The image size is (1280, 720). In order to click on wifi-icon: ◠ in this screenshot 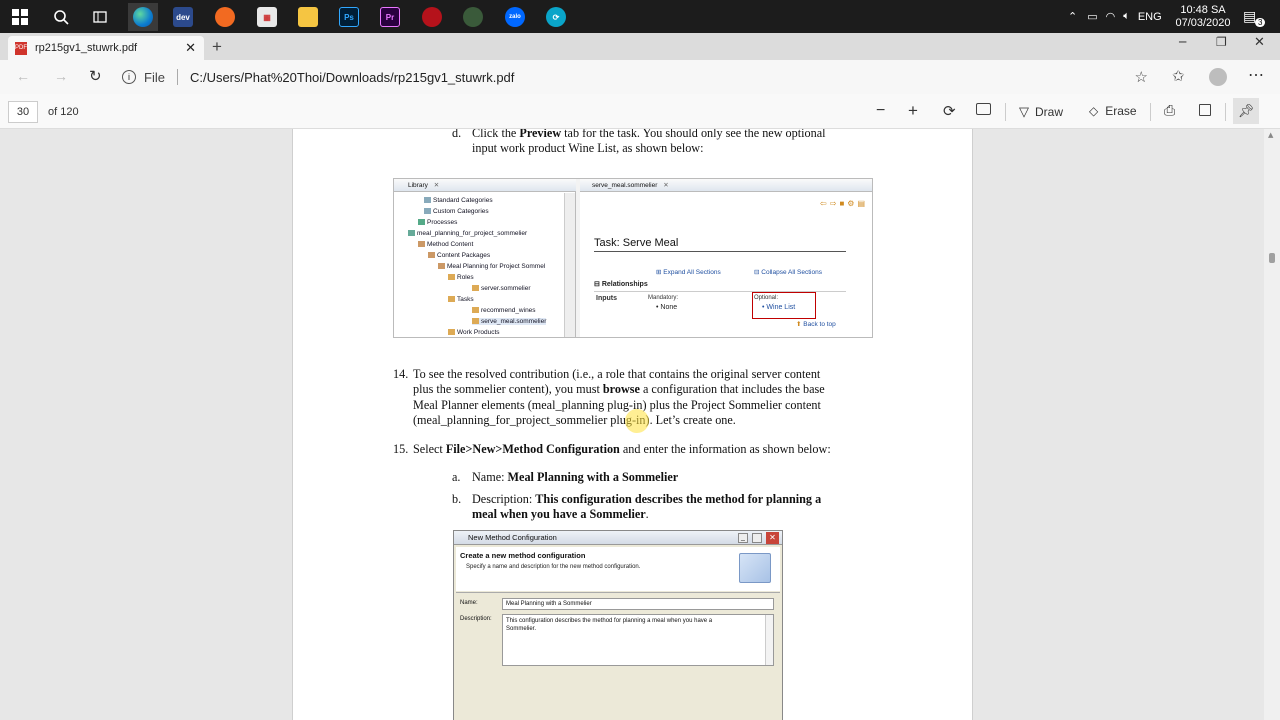, I will do `click(1111, 16)`.